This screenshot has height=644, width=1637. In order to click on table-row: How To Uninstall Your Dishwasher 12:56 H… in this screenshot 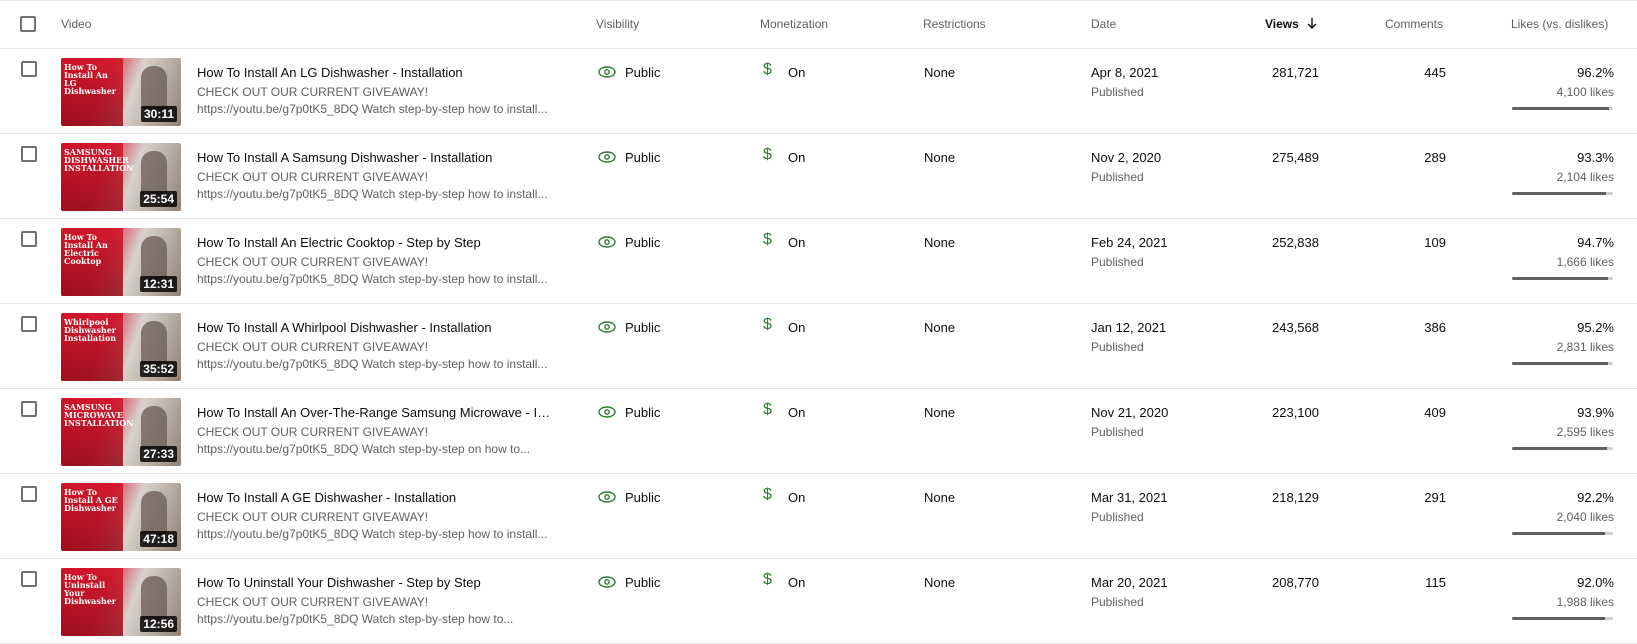, I will do `click(818, 601)`.